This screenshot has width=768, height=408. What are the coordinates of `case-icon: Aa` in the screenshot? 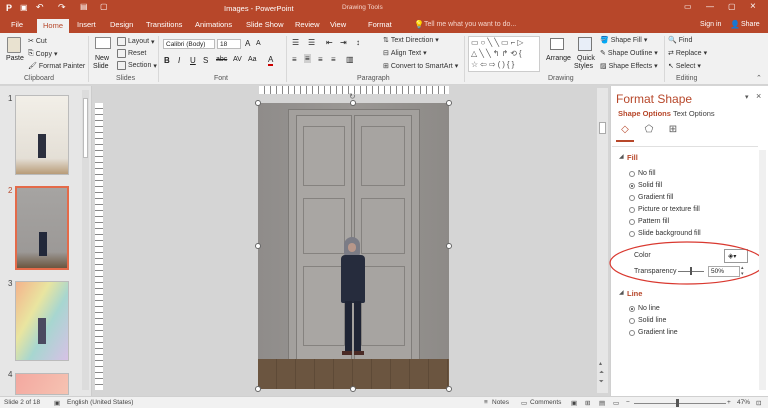 It's located at (252, 59).